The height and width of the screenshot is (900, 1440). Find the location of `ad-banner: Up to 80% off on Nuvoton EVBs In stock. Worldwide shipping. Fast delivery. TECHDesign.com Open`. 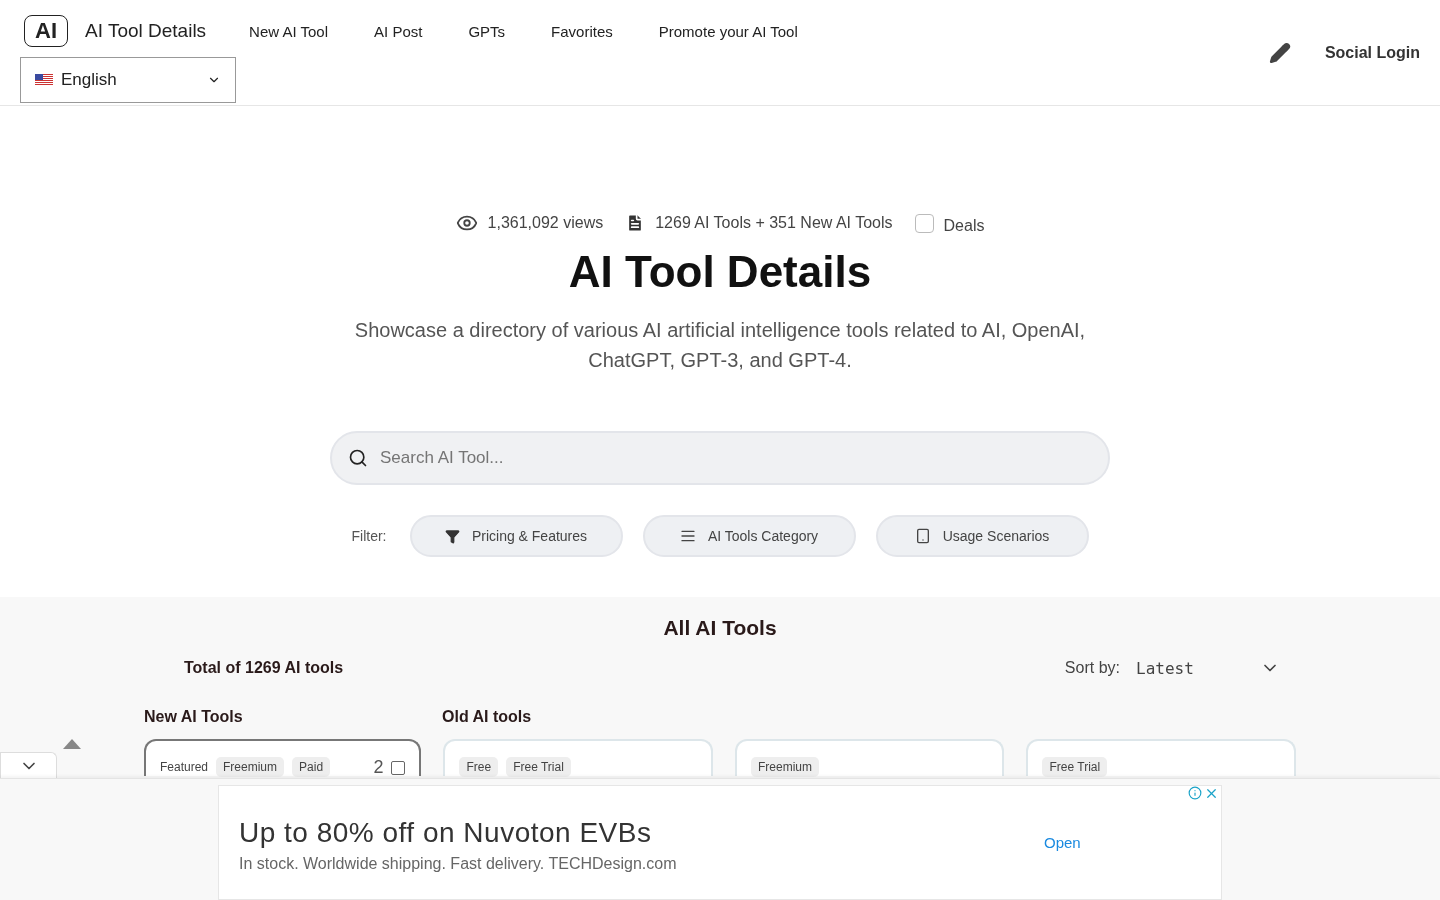

ad-banner: Up to 80% off on Nuvoton EVBs In stock. Worldwide shipping. Fast delivery. TECHDesign.com Open is located at coordinates (720, 842).